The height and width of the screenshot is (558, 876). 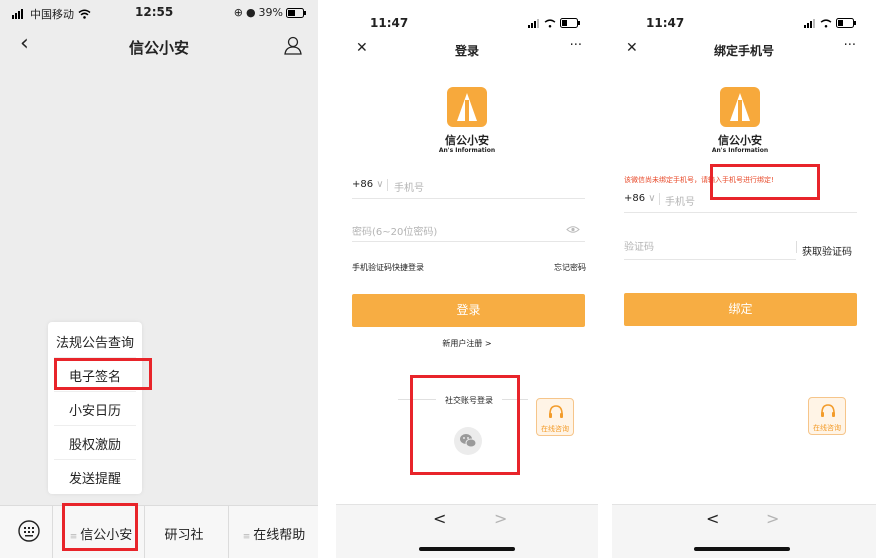 I want to click on status-bar-right: ⊕ ● 39%, so click(x=270, y=12).